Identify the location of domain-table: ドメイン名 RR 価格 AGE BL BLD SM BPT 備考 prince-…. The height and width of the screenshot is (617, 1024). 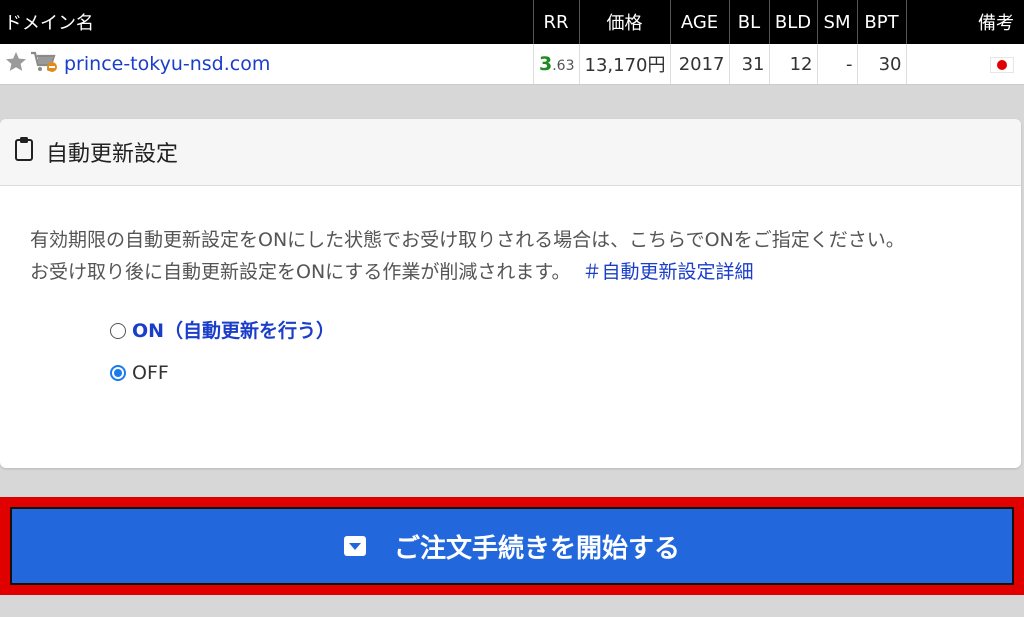
(512, 42).